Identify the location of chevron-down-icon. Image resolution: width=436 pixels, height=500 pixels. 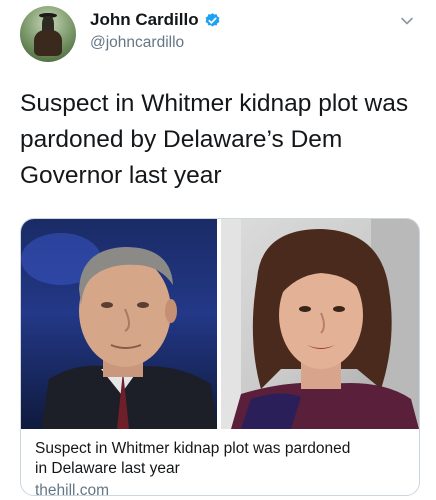
(407, 21).